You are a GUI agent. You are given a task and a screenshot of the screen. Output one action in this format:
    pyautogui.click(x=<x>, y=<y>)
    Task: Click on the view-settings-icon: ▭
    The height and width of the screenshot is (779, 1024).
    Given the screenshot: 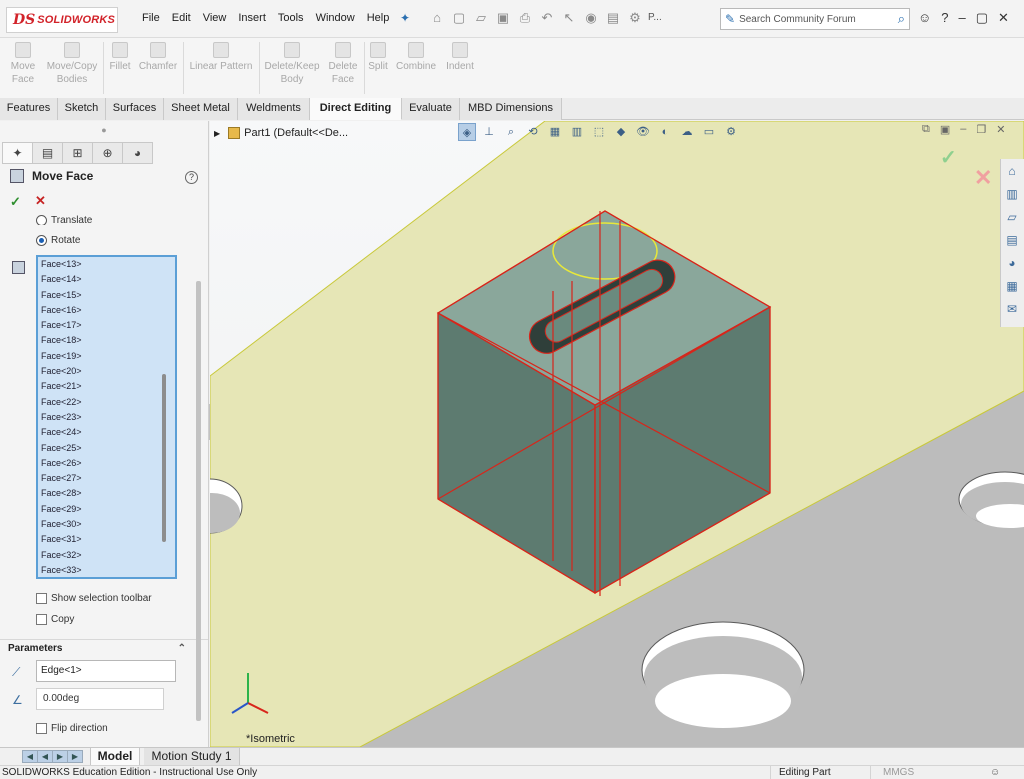 What is the action you would take?
    pyautogui.click(x=709, y=132)
    